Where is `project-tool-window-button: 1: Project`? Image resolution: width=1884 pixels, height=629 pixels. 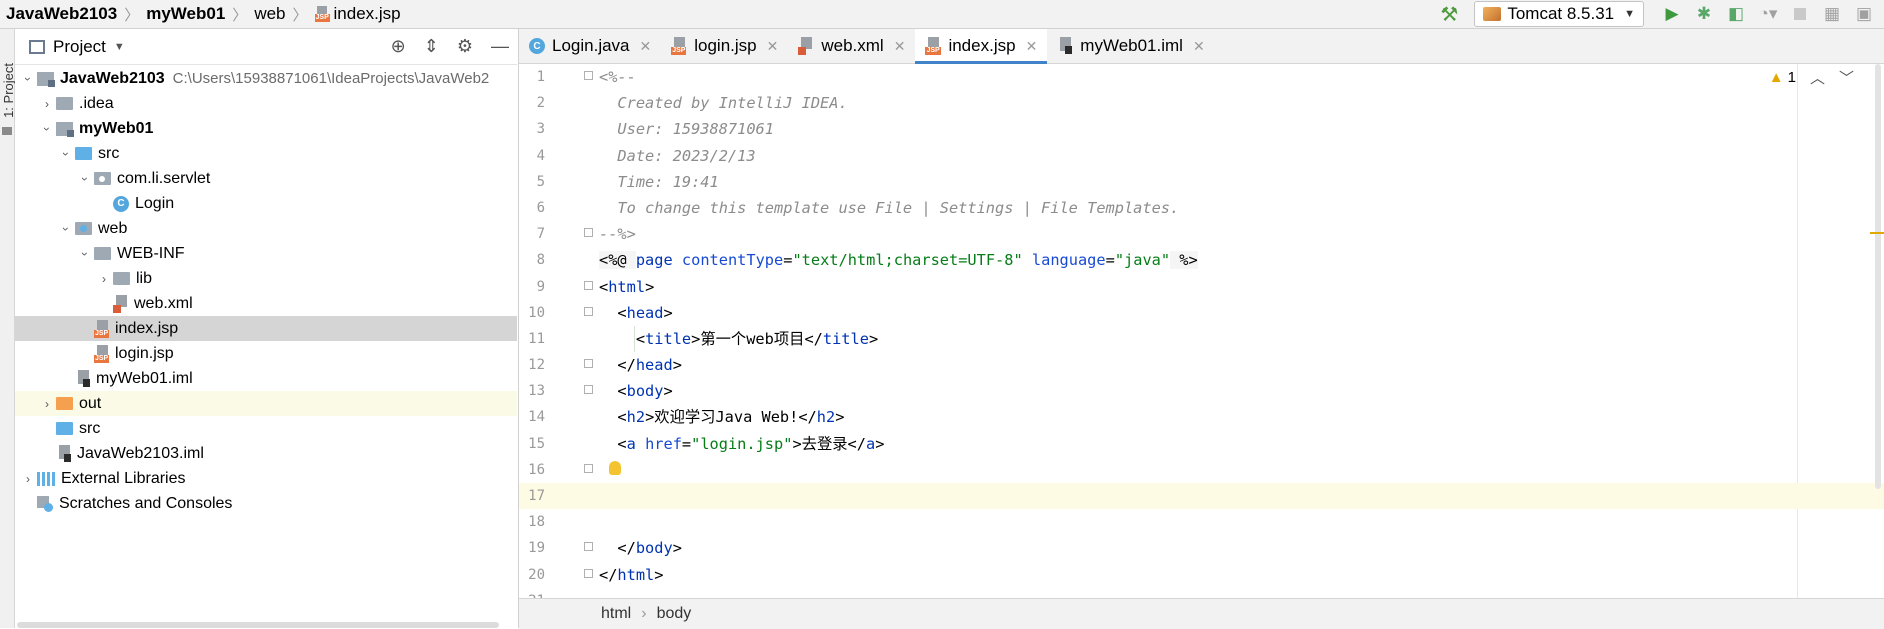
project-tool-window-button: 1: Project is located at coordinates (8, 90).